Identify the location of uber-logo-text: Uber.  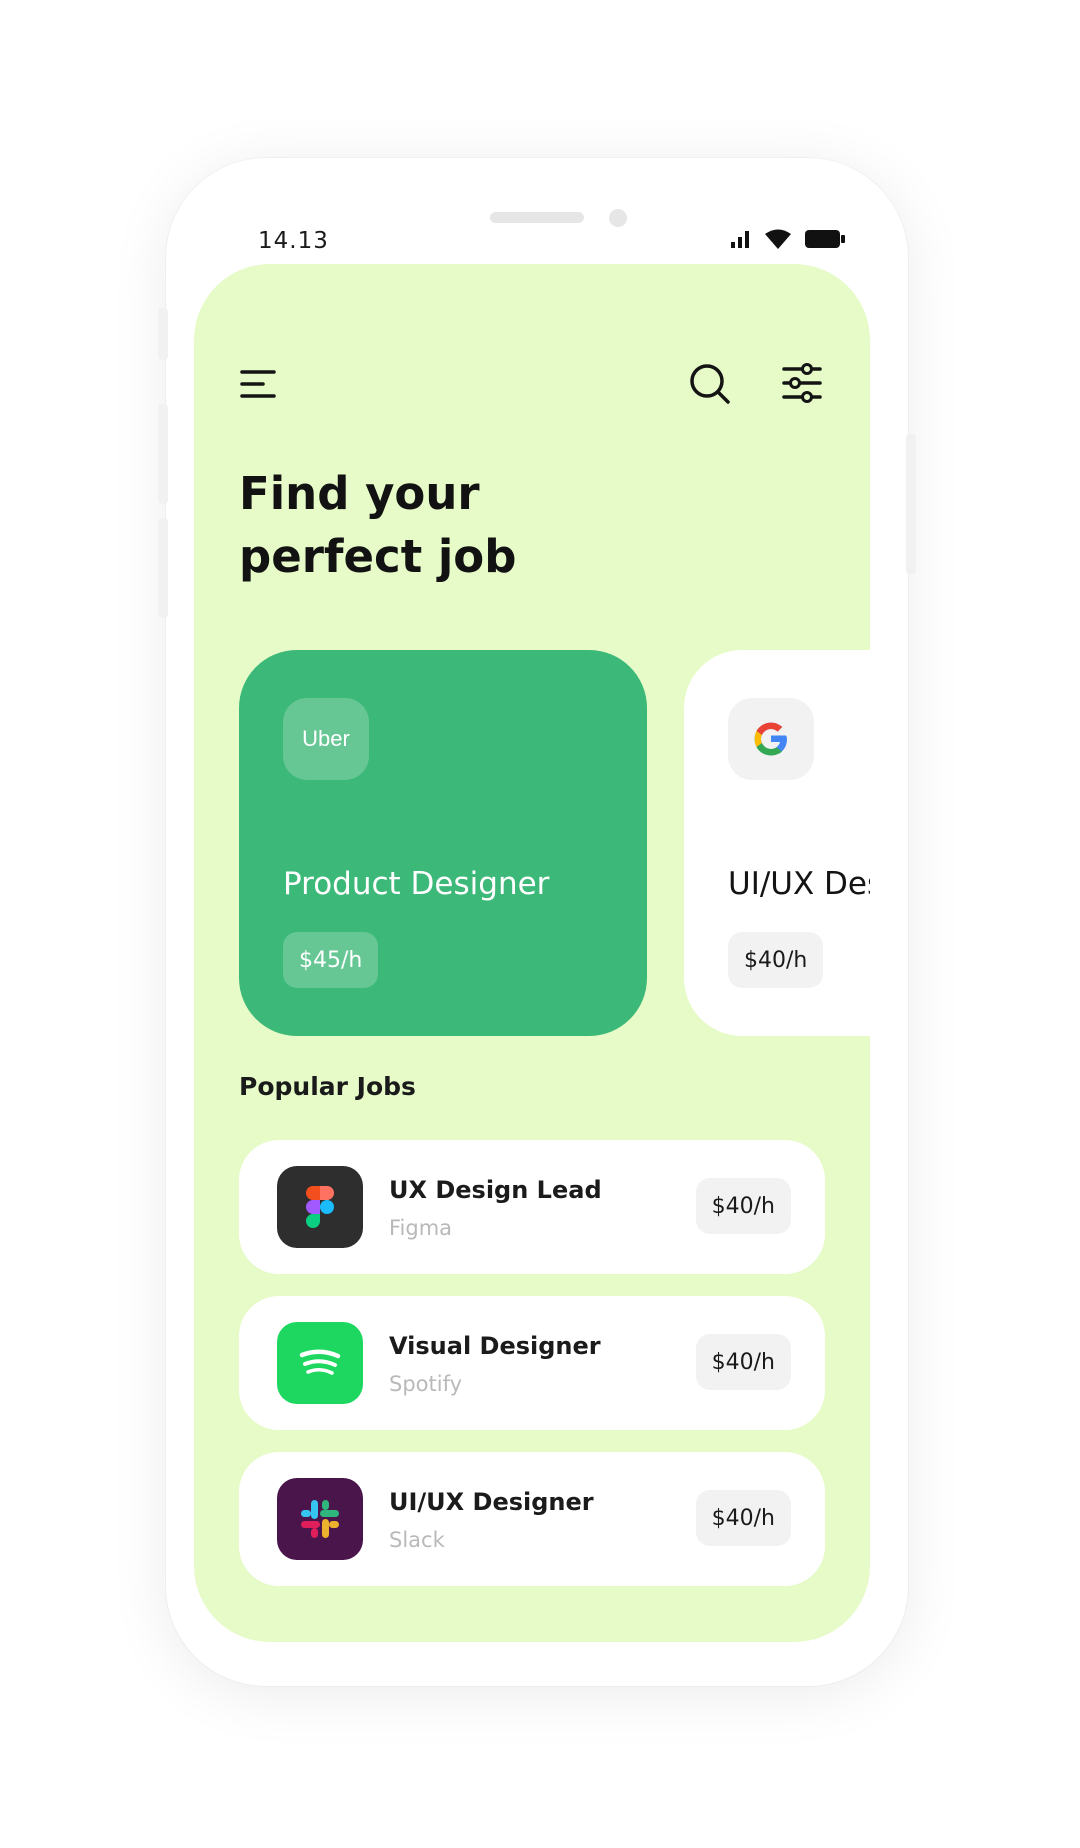
(326, 738).